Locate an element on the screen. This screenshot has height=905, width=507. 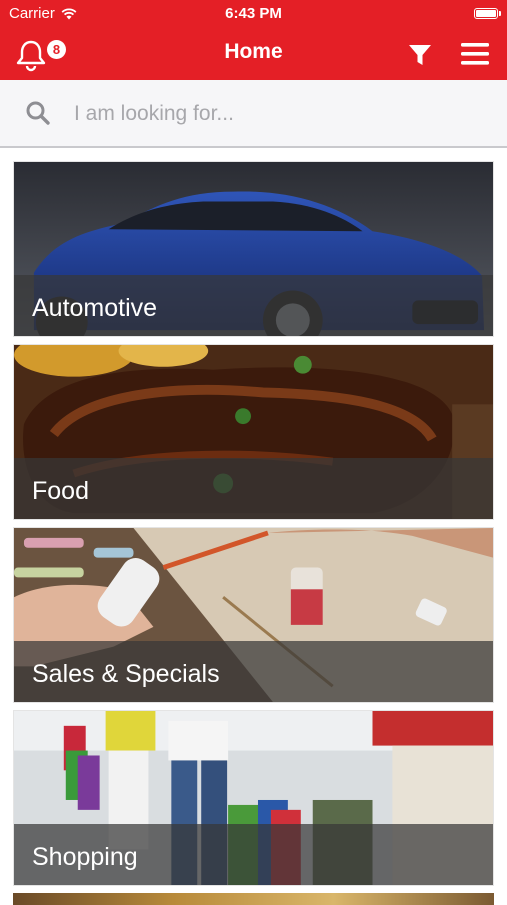
category-label: Food is located at coordinates (60, 491).